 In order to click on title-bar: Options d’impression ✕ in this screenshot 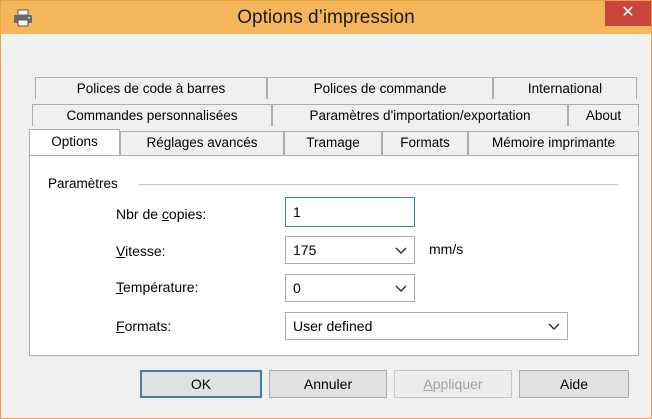, I will do `click(326, 17)`.